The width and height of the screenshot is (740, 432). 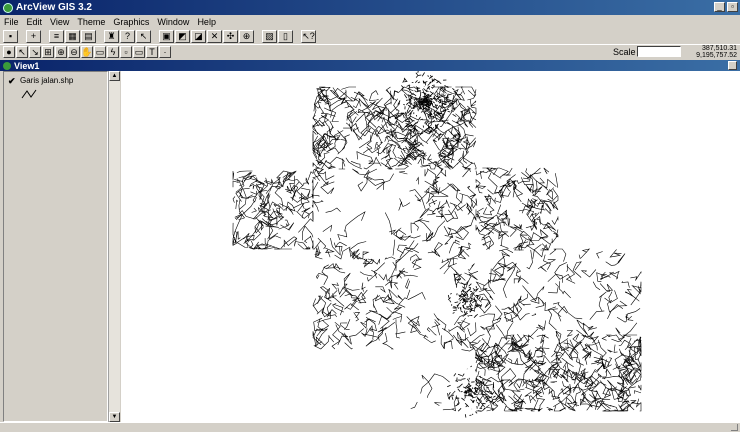 I want to click on hotlink-tool: ϟ, so click(x=113, y=52).